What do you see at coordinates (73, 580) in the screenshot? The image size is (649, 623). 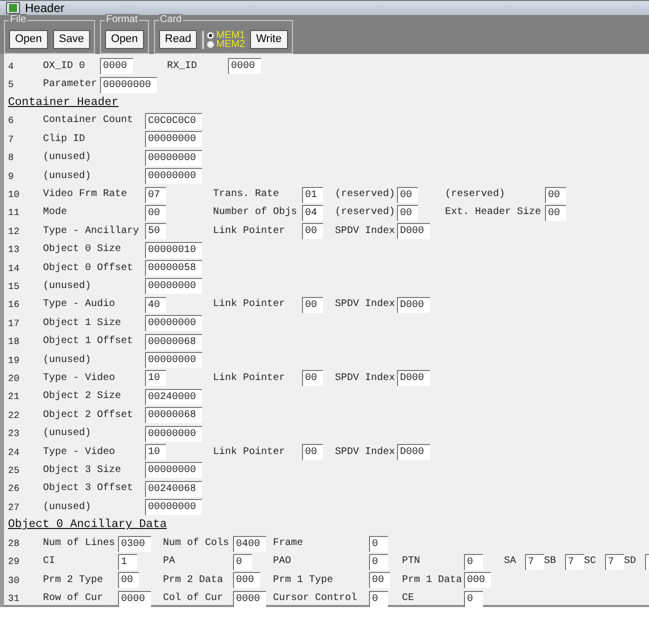 I see `field-label: Prm 2 Type` at bounding box center [73, 580].